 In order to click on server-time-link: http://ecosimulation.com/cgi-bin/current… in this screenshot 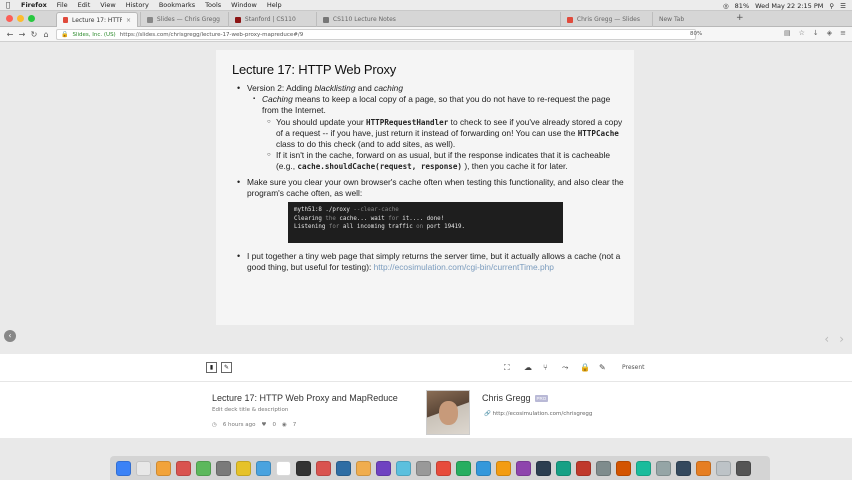, I will do `click(464, 267)`.